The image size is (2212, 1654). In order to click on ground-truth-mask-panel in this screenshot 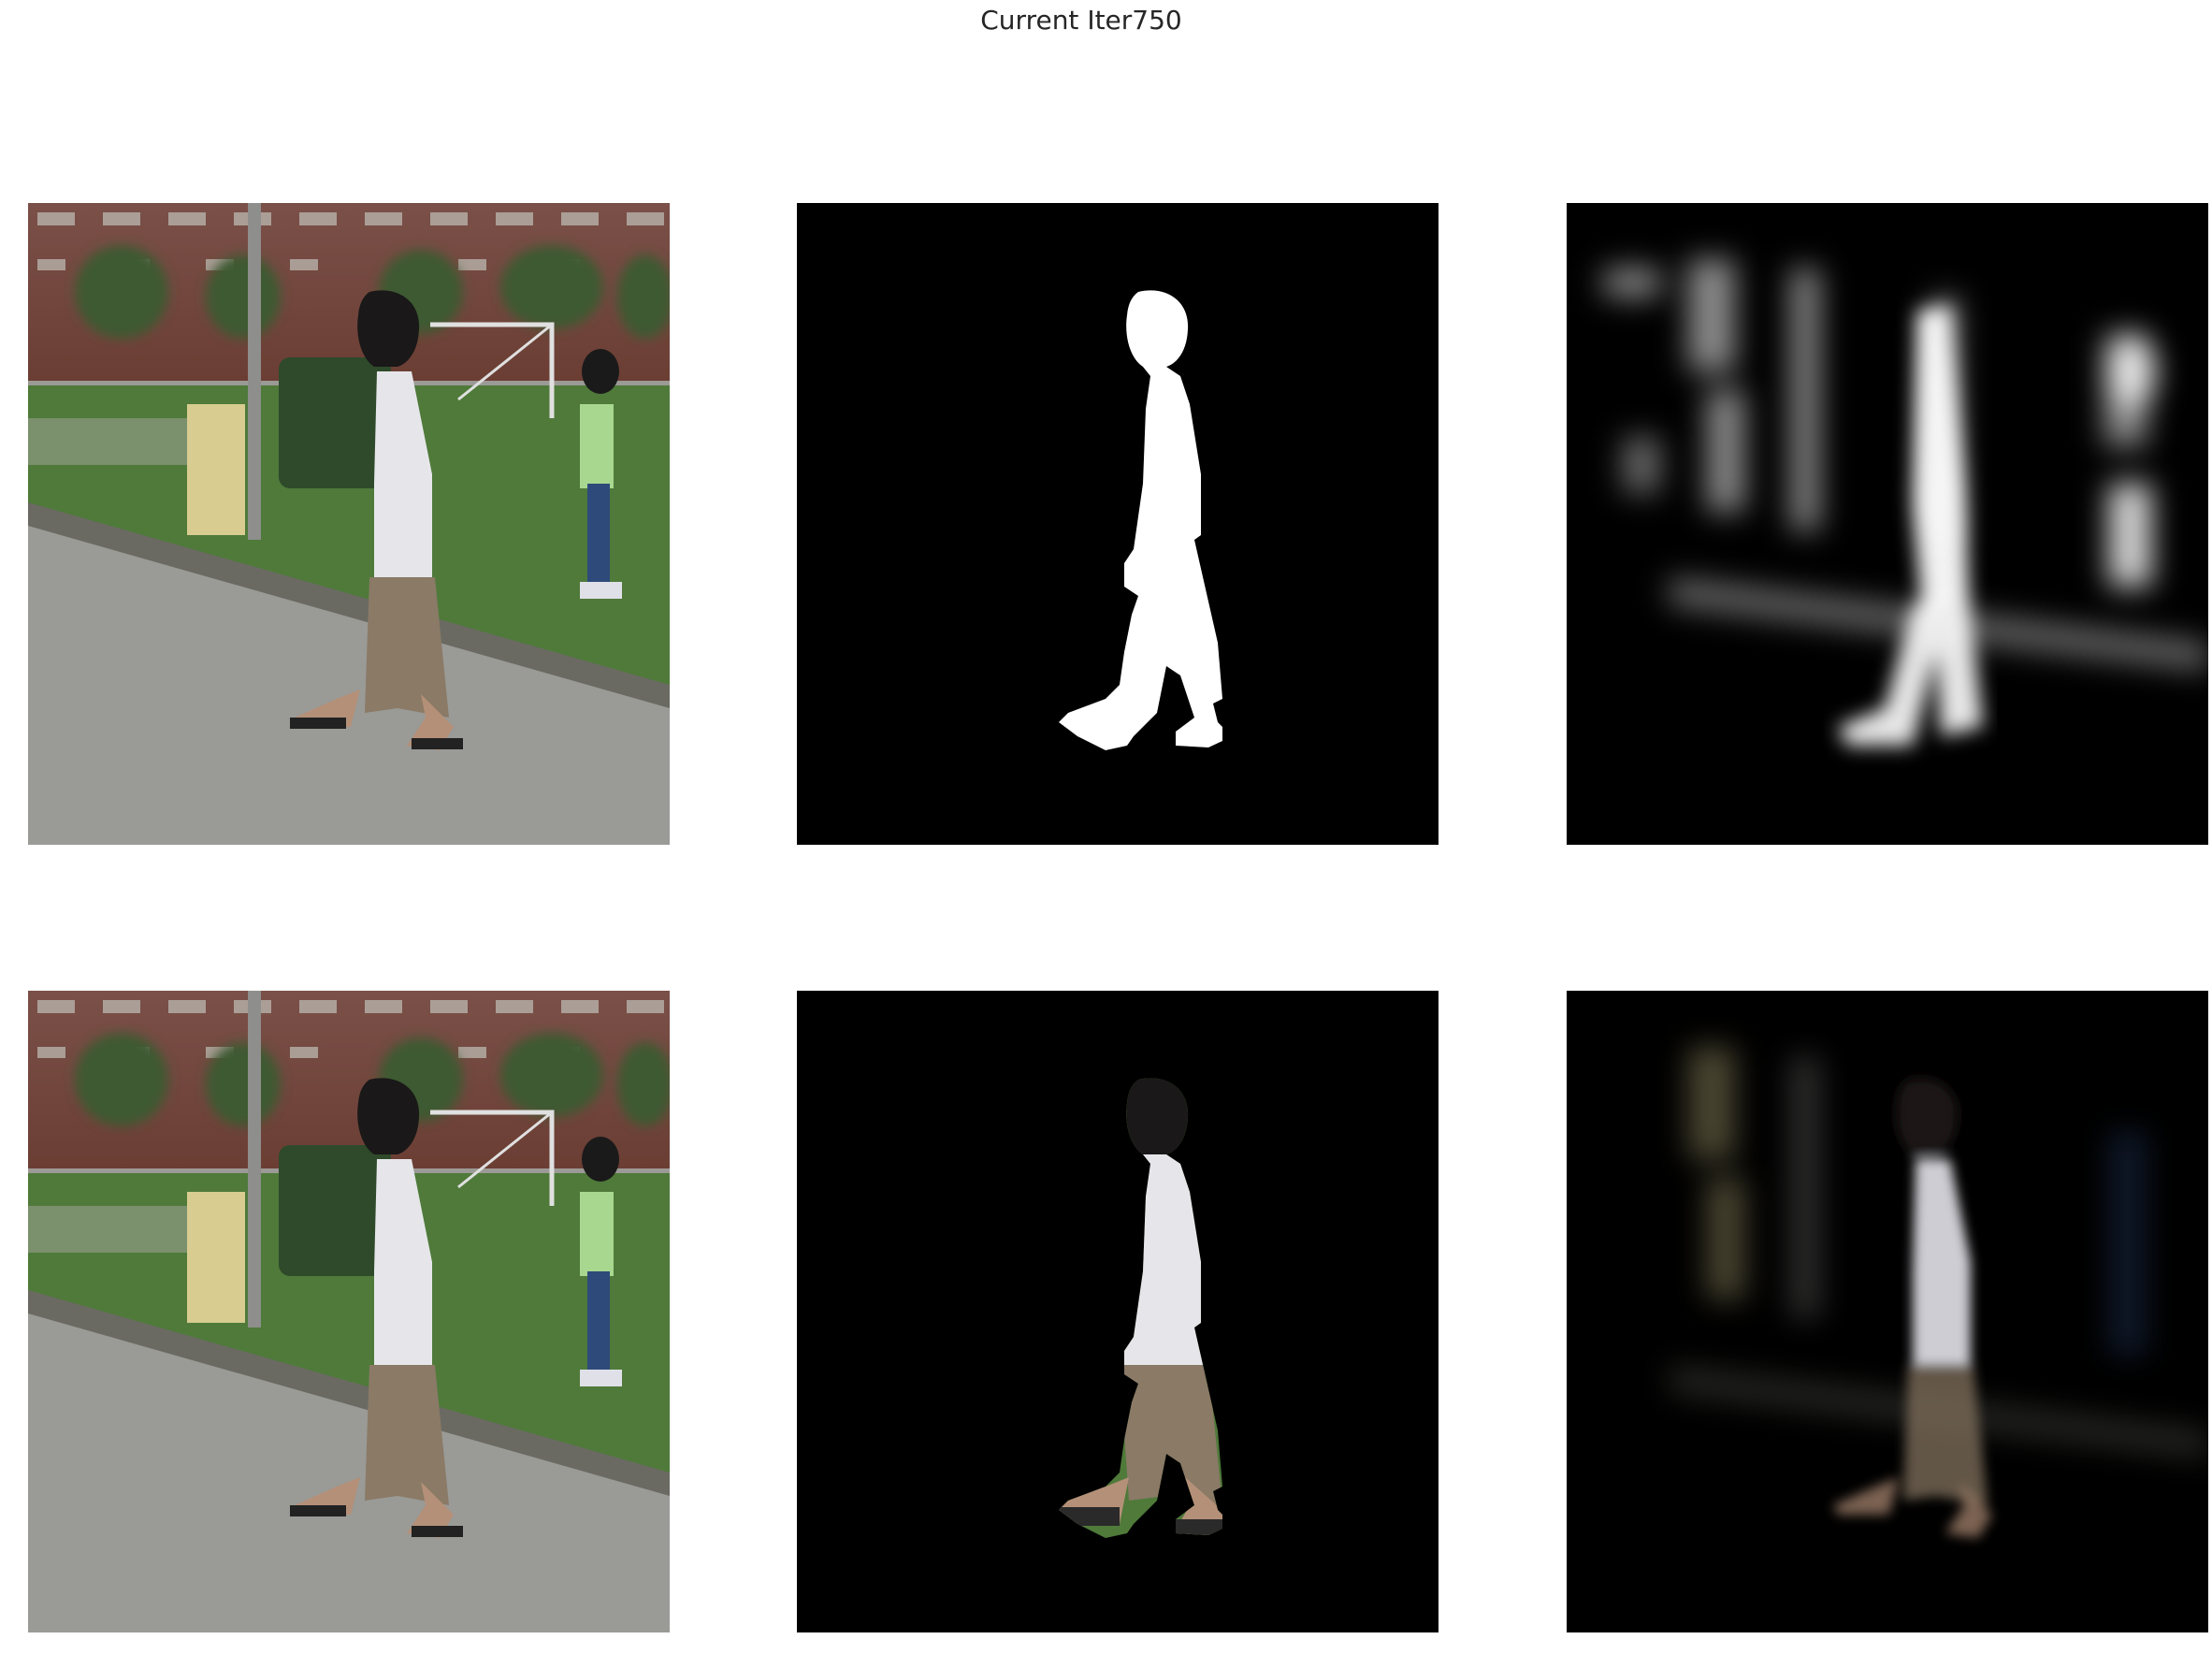, I will do `click(1118, 524)`.